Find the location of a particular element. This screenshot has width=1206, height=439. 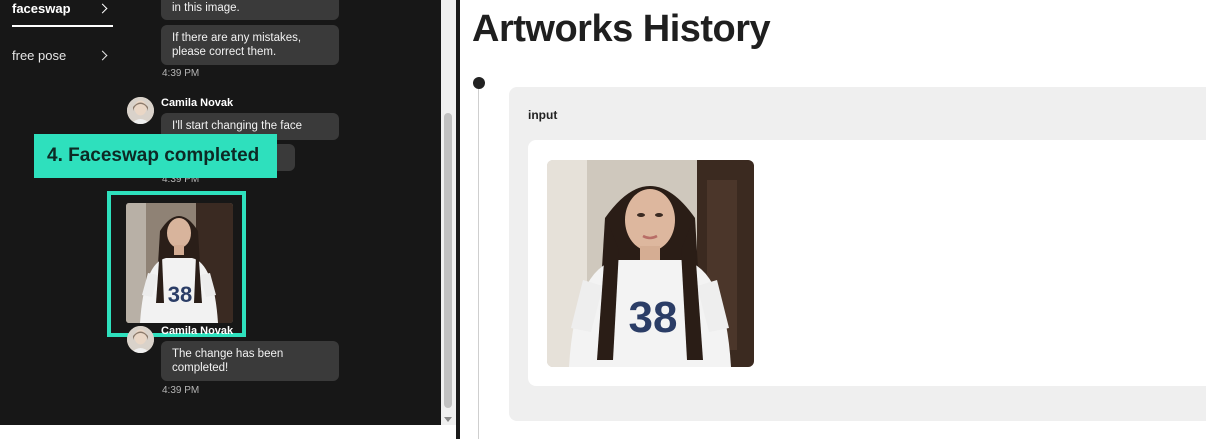

sidebar-item-free-pose: free pose is located at coordinates (62, 55).